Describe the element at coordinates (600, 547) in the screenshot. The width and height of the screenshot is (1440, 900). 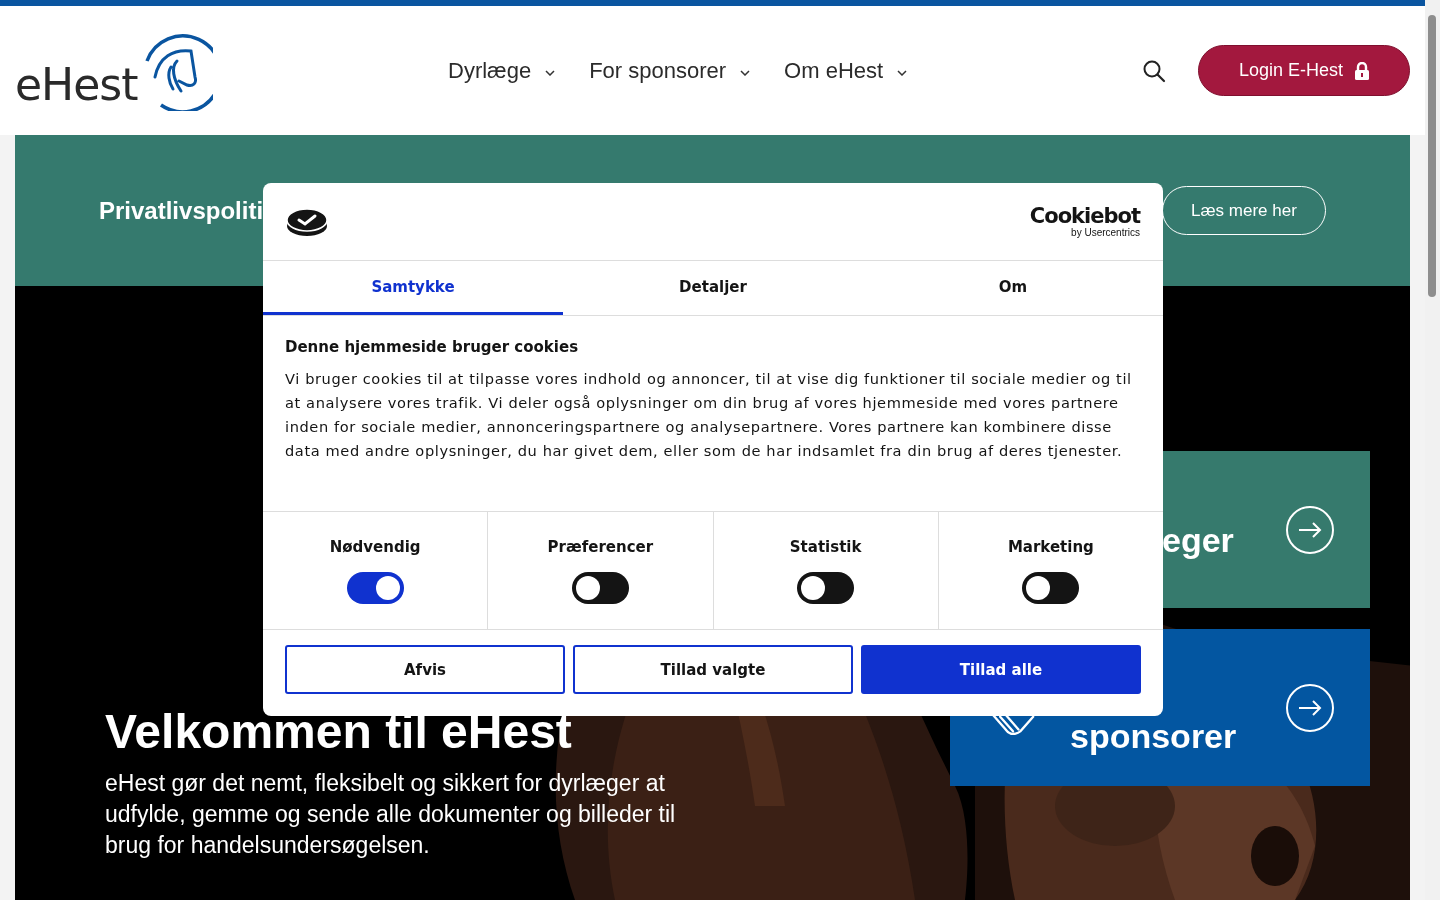
I see `category-label: Præferencer` at that location.